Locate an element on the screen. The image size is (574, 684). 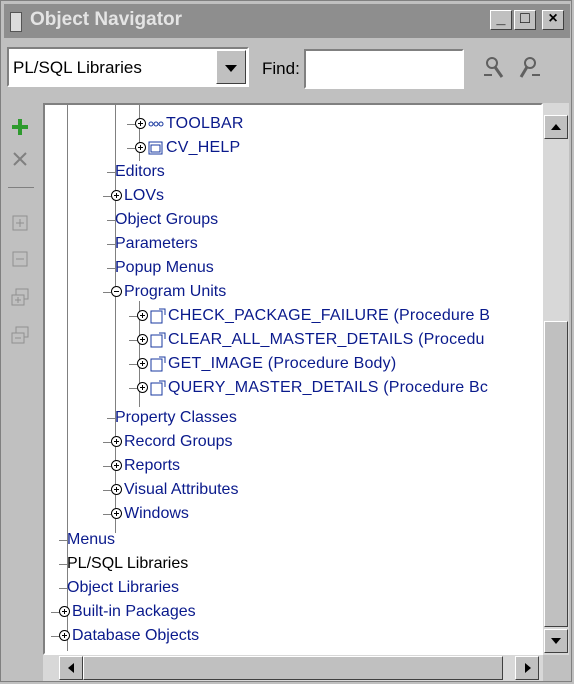
horizontal-scrollbar is located at coordinates (293, 668).